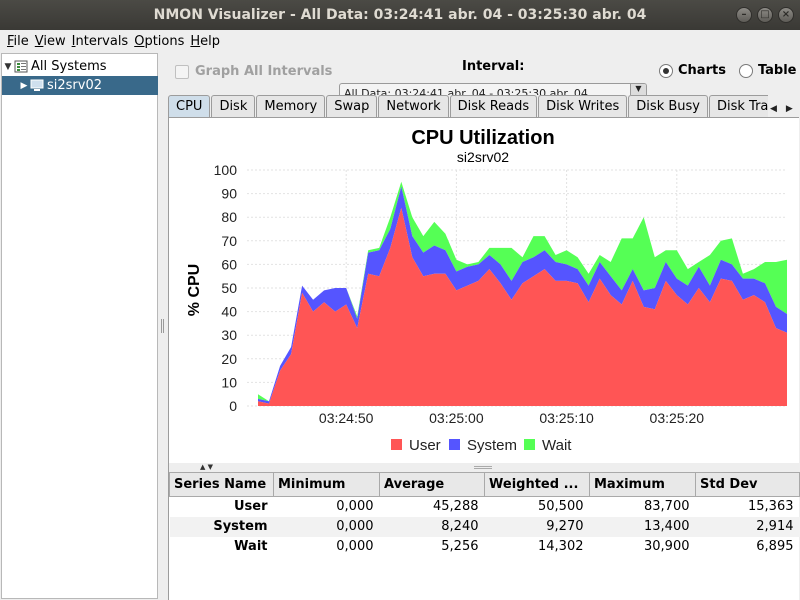 The image size is (800, 600). What do you see at coordinates (454, 444) in the screenshot?
I see `legend-swatch-system` at bounding box center [454, 444].